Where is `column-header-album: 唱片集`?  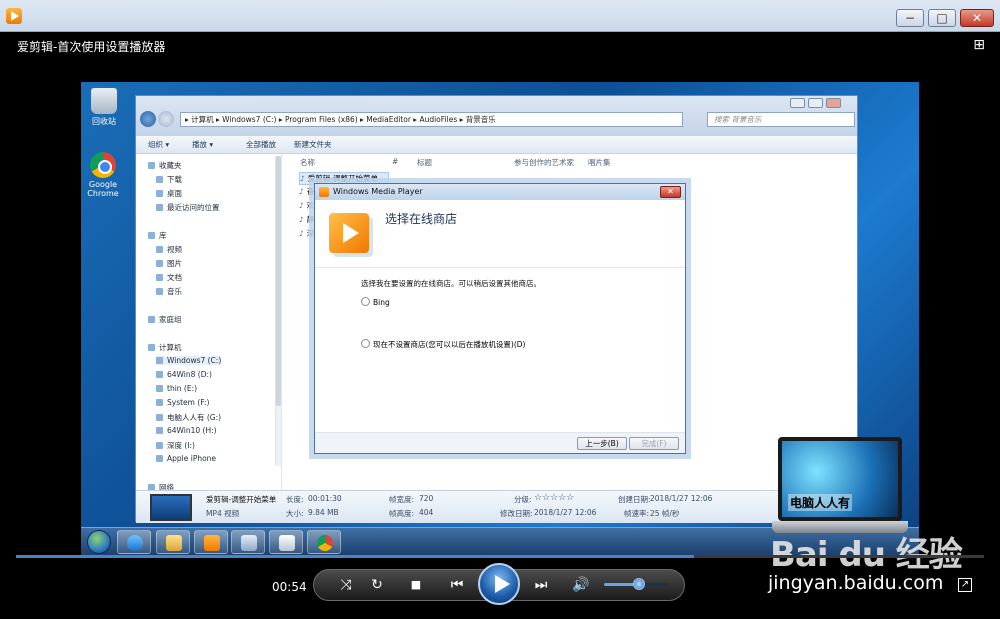
column-header-album: 唱片集 is located at coordinates (599, 162).